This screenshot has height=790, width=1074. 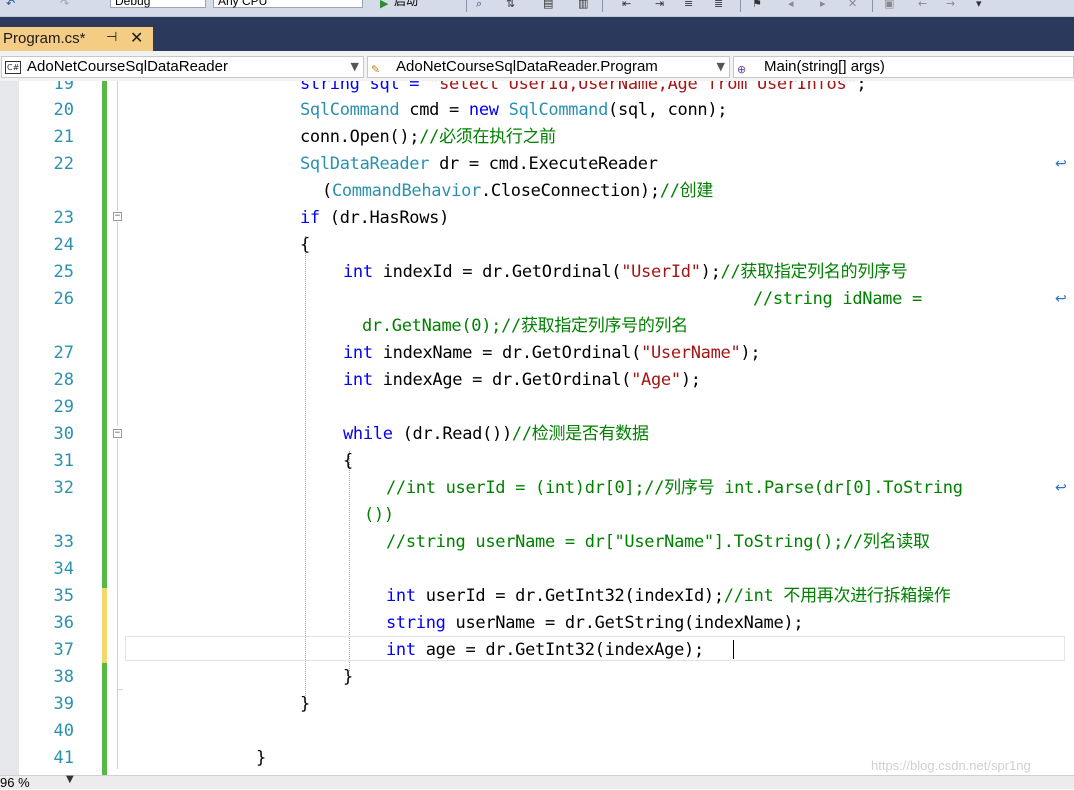 What do you see at coordinates (348, 461) in the screenshot?
I see `code-line-31: {` at bounding box center [348, 461].